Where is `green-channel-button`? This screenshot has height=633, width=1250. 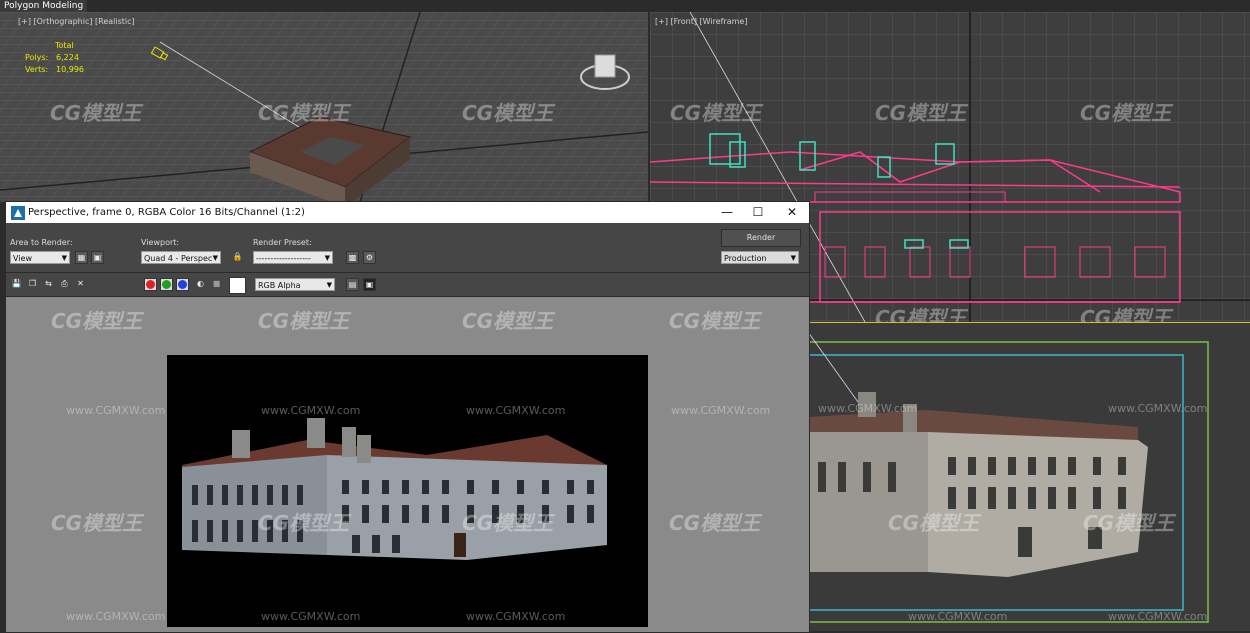
green-channel-button is located at coordinates (166, 284).